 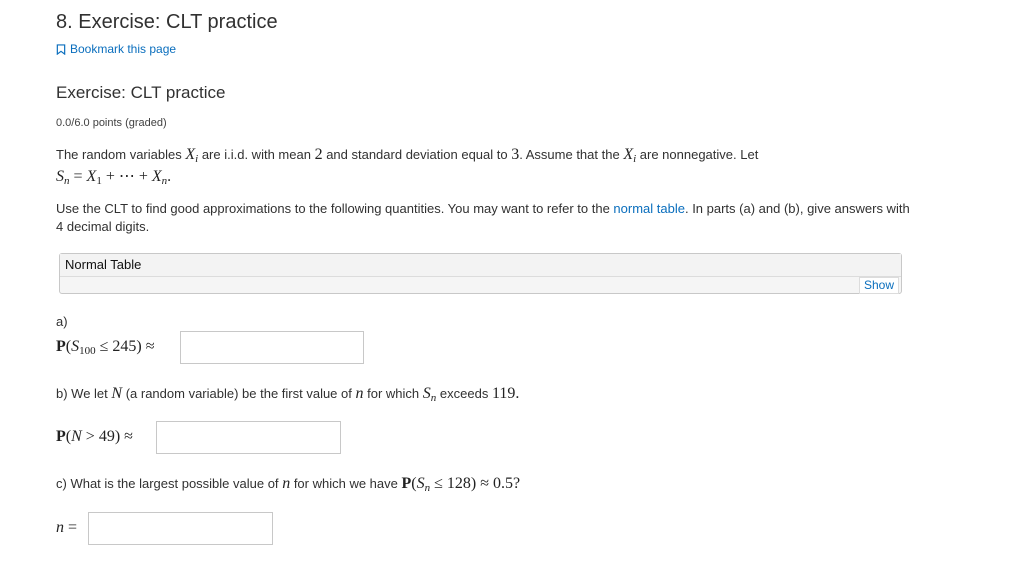 What do you see at coordinates (67, 527) in the screenshot?
I see `part-c-expression: n =` at bounding box center [67, 527].